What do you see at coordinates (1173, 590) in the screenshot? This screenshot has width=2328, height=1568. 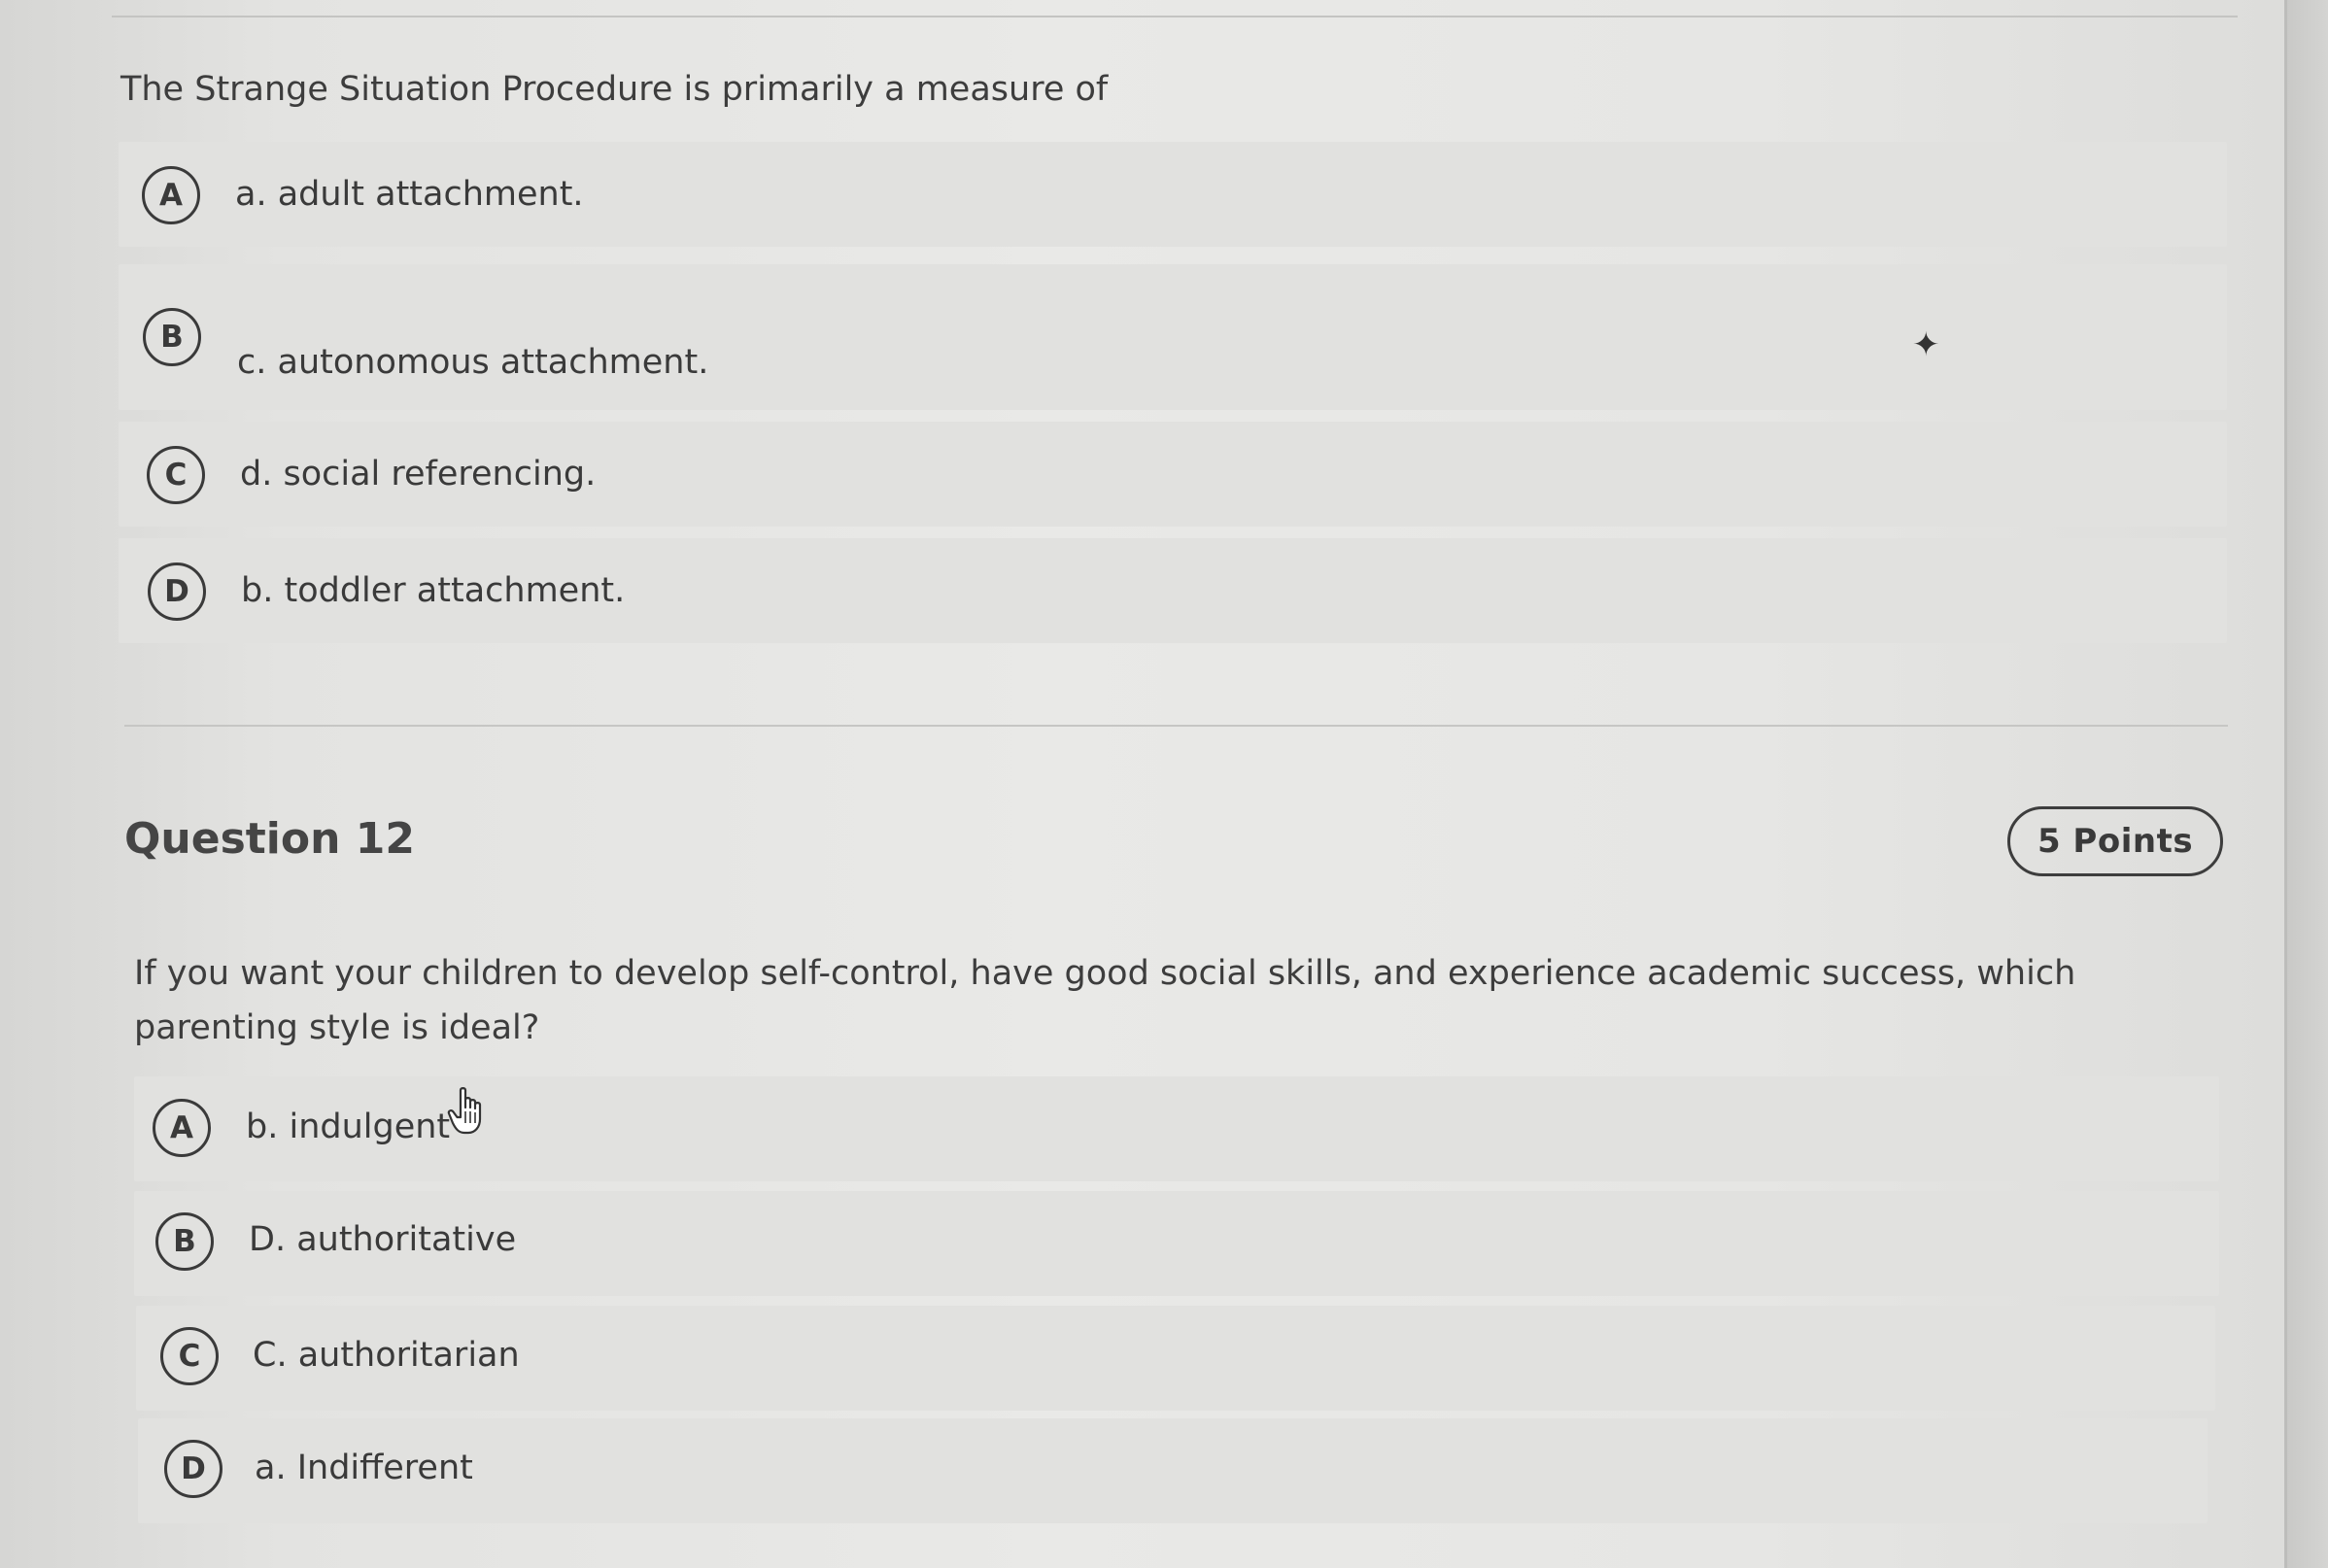 I see `question-11-option-d: D b. toddler attachment.` at bounding box center [1173, 590].